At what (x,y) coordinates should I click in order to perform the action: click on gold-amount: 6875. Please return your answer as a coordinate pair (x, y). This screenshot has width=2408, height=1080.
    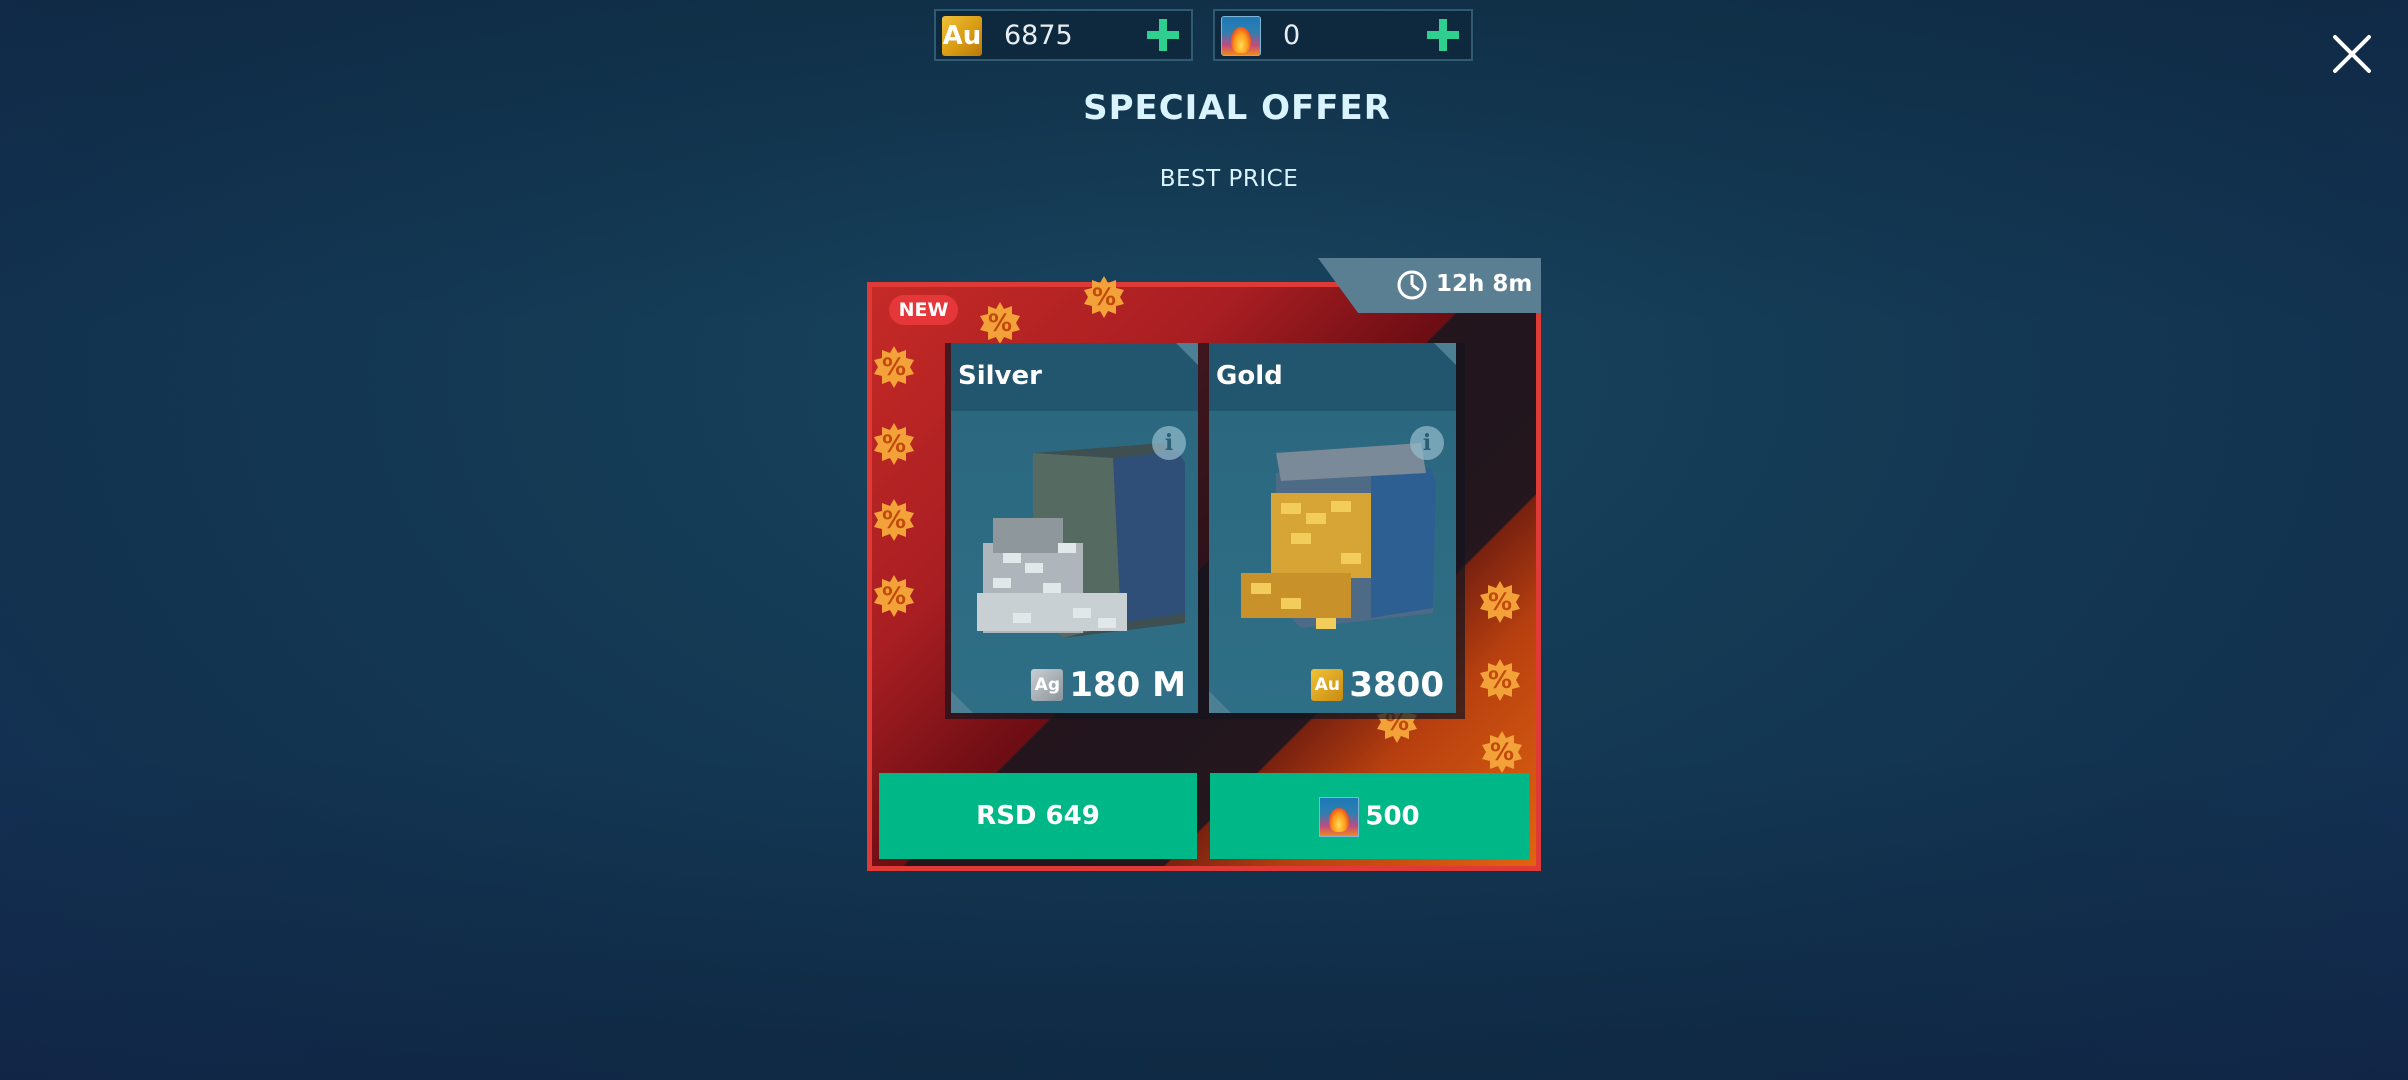
    Looking at the image, I should click on (1038, 35).